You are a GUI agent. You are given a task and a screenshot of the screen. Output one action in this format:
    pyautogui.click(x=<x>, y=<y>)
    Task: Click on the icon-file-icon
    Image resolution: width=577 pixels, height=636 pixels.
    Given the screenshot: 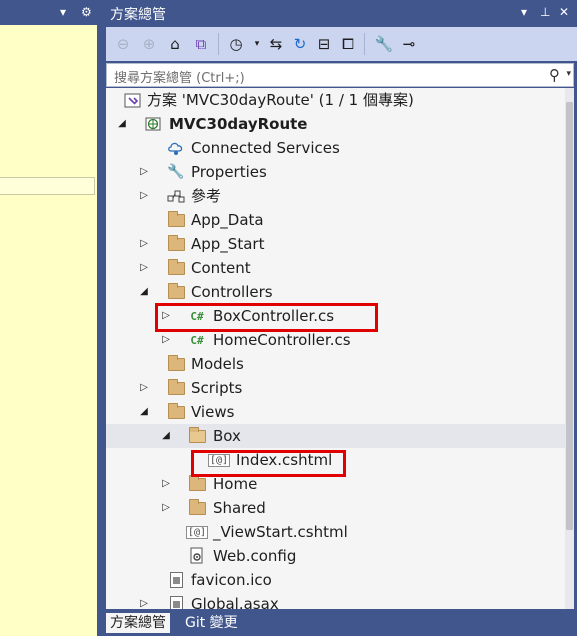 What is the action you would take?
    pyautogui.click(x=176, y=580)
    